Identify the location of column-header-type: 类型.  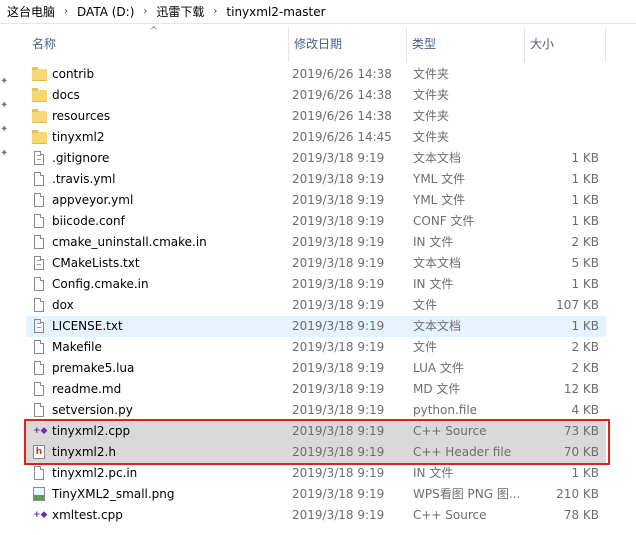
(465, 43).